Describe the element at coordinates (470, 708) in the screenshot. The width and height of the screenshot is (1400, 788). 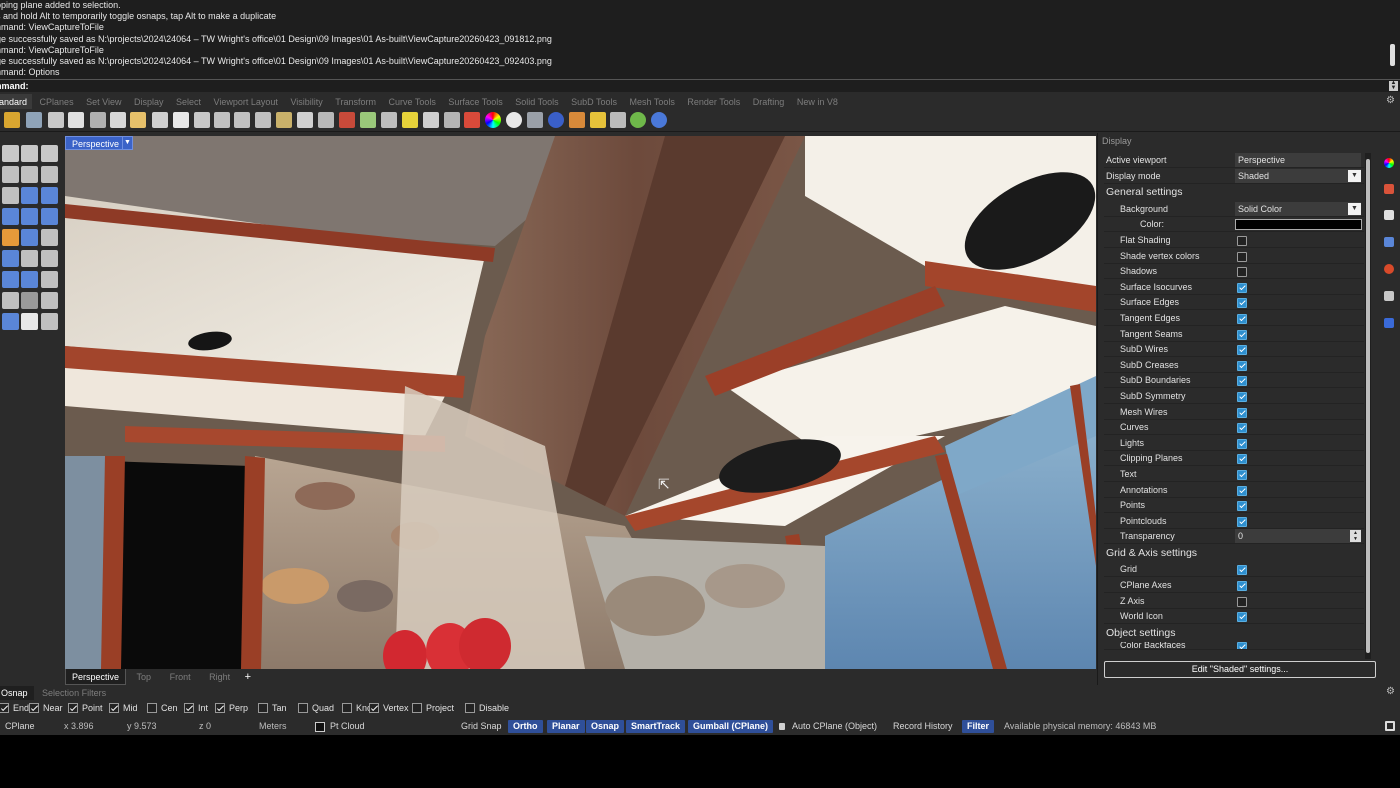
I see `osnap-disable-checkbox` at that location.